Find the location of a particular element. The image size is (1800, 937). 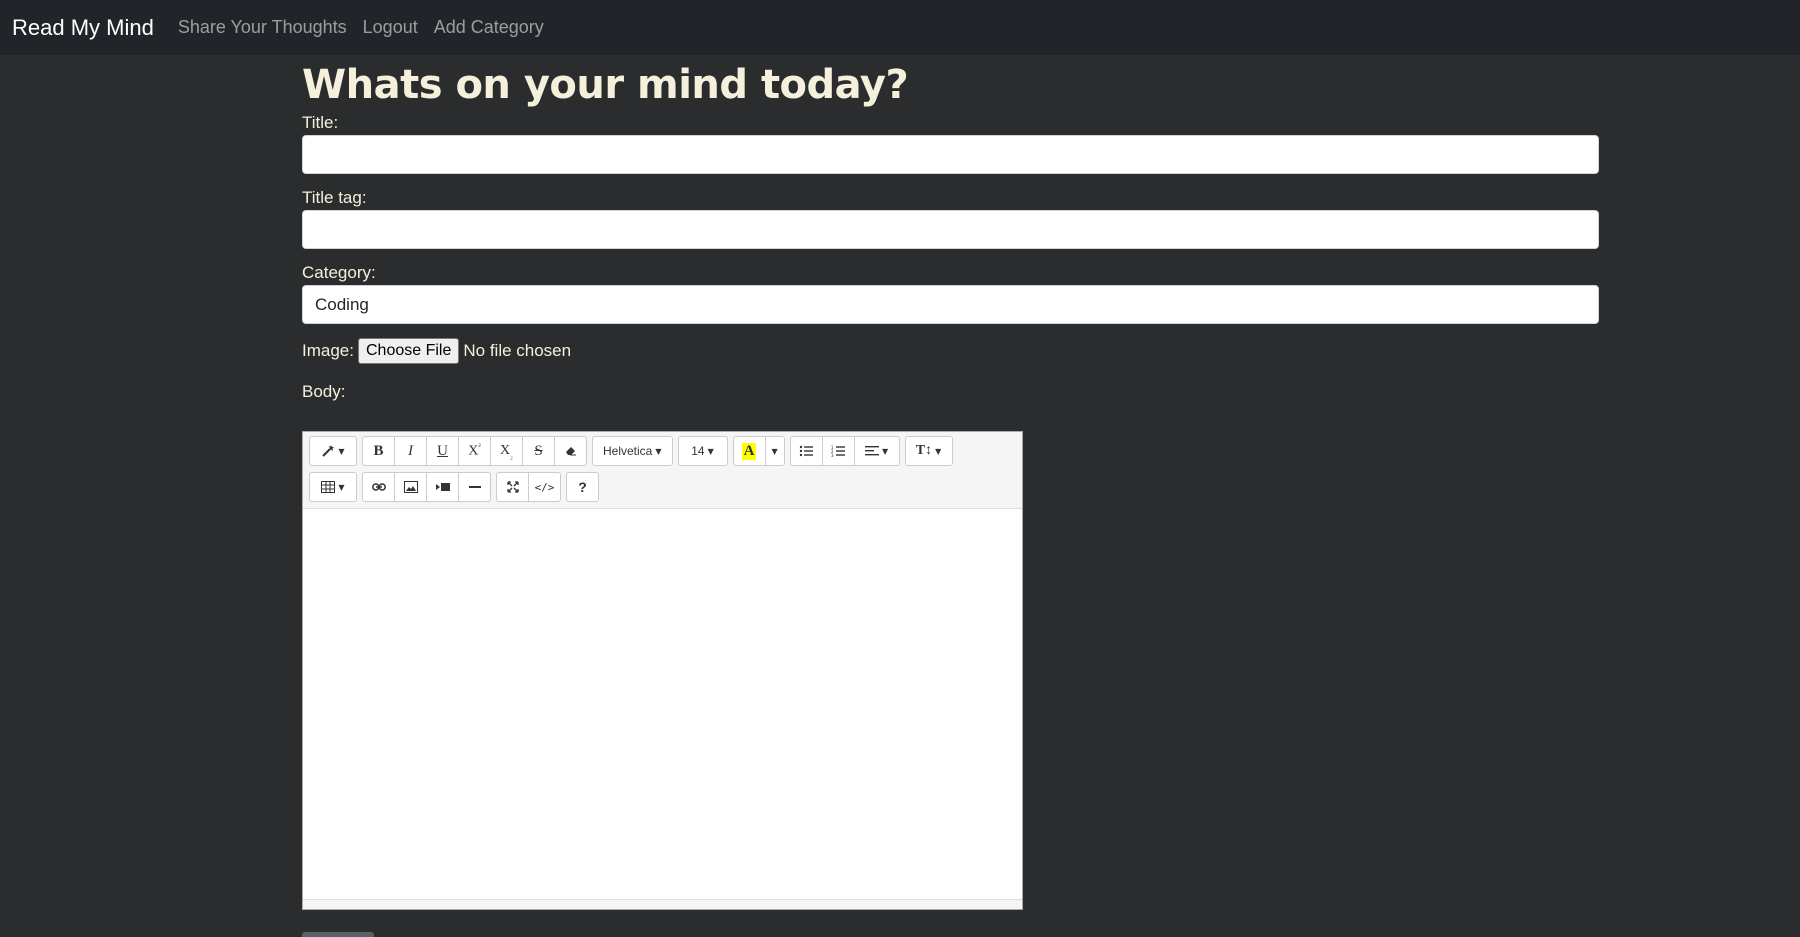

font-size-dropdown: 14 ▼ is located at coordinates (702, 451).